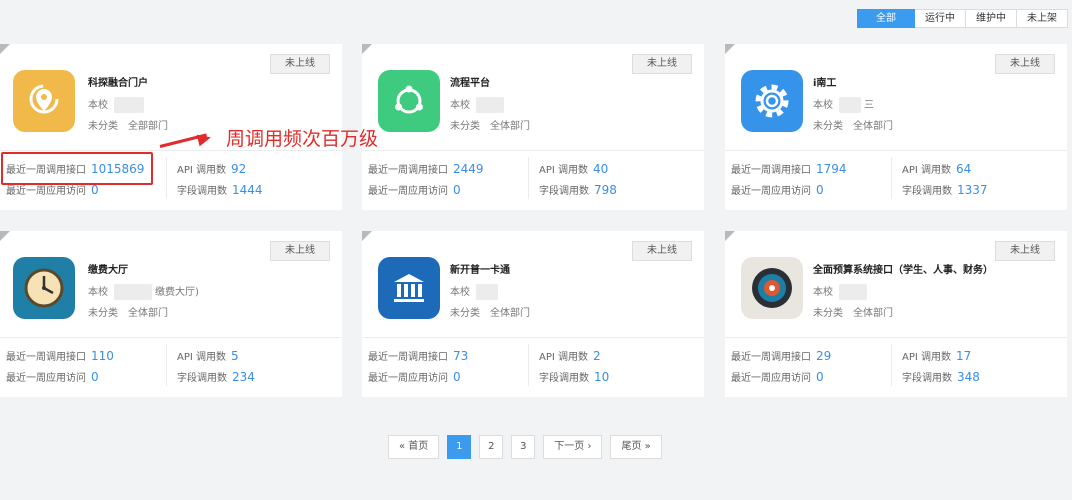 The width and height of the screenshot is (1072, 500). Describe the element at coordinates (108, 270) in the screenshot. I see `app-title: 缴费大厅` at that location.